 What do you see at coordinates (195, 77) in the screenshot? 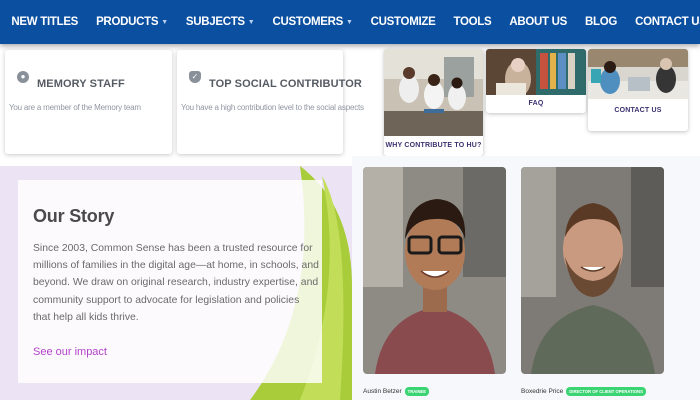
I see `check-shield-icon: ✓` at bounding box center [195, 77].